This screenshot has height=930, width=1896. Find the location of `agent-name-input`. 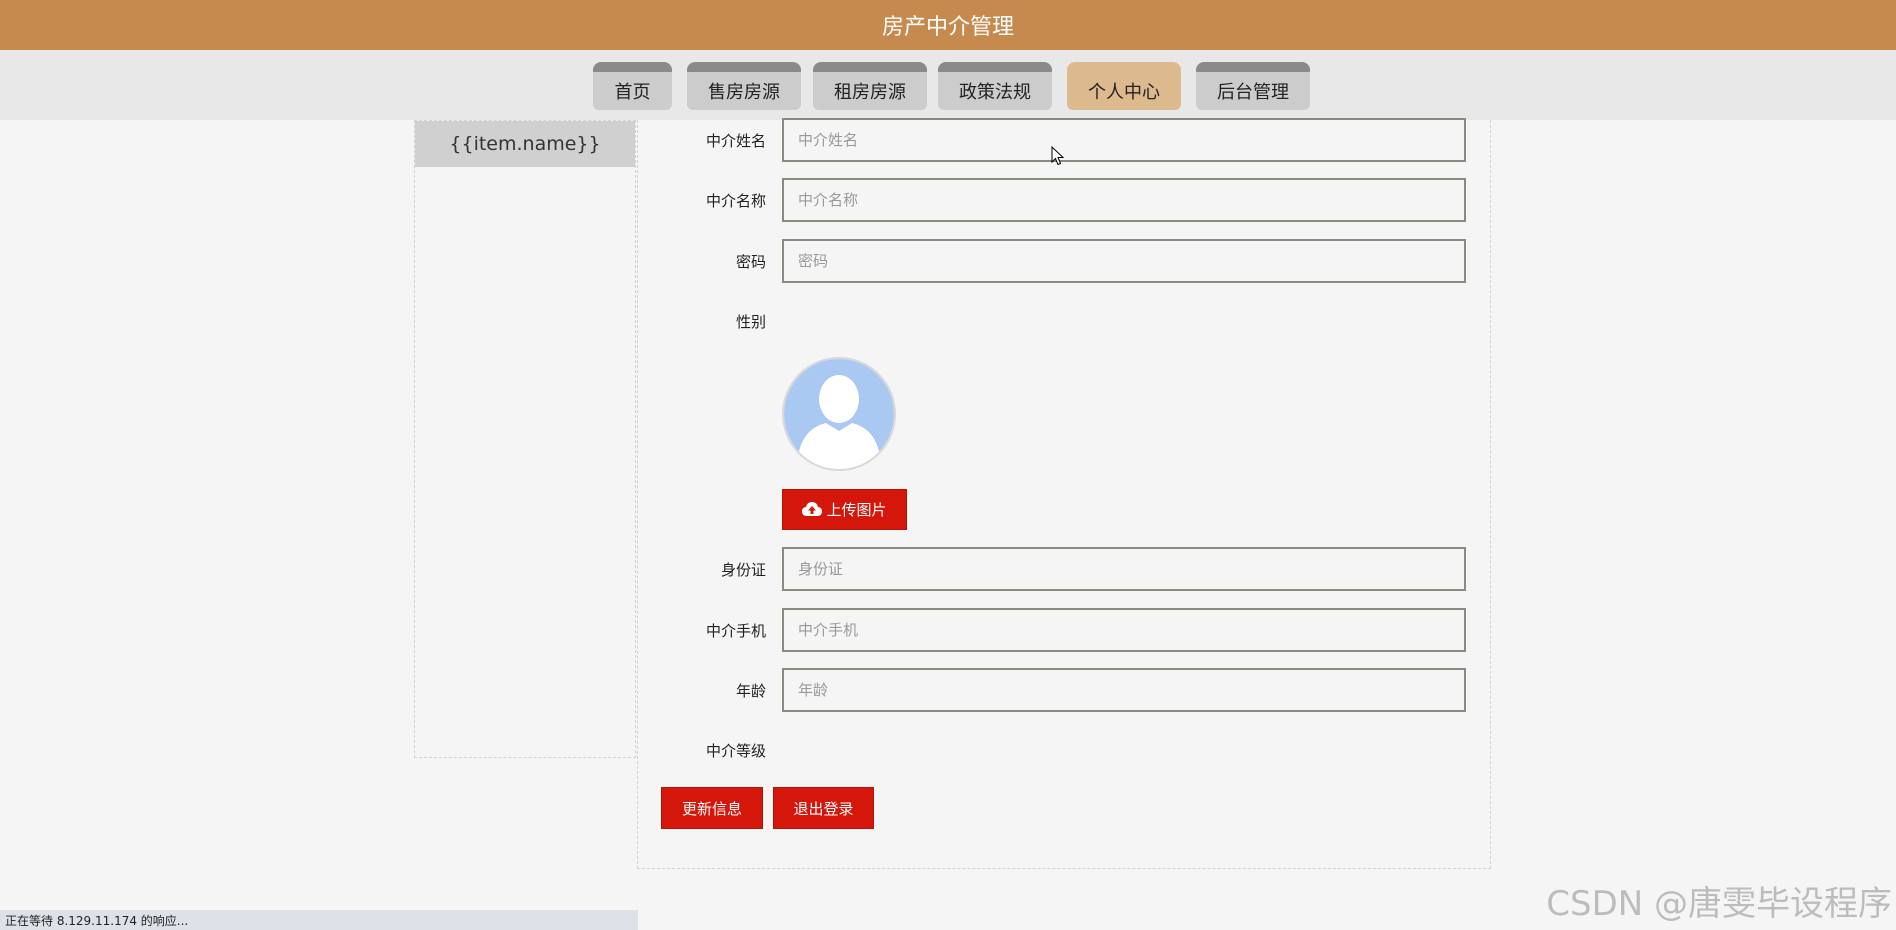

agent-name-input is located at coordinates (1124, 140).